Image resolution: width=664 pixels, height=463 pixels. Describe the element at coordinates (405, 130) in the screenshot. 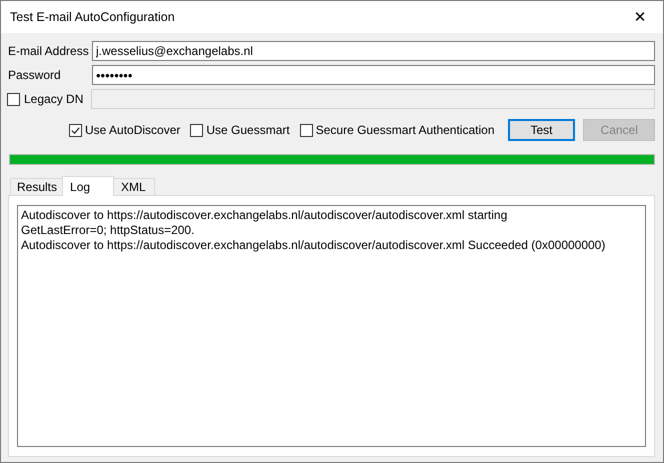

I see `checkbox-label: Secure Guessmart Authentication` at that location.